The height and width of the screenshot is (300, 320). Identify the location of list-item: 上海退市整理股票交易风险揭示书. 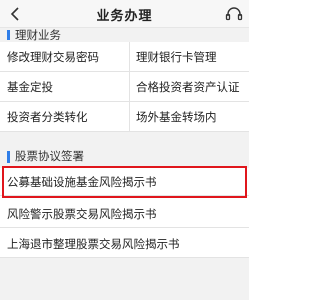
(124, 244).